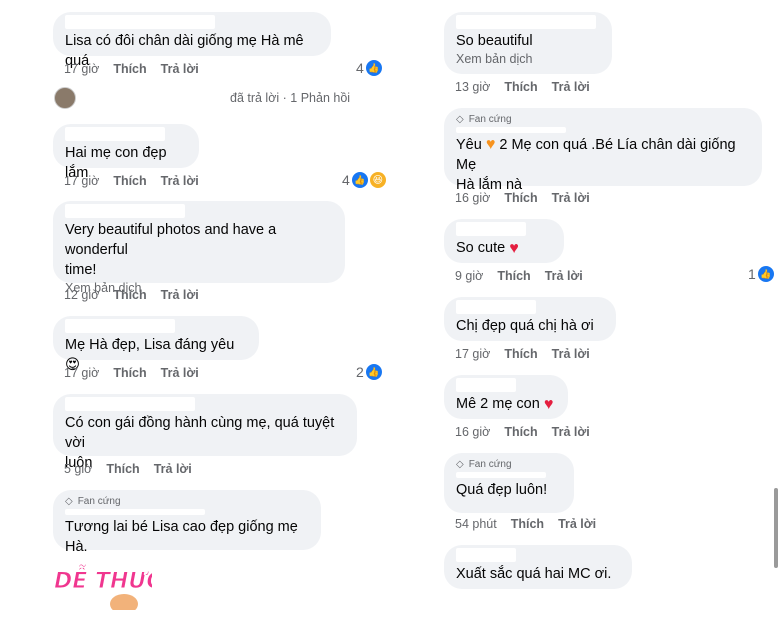 This screenshot has height=620, width=780. I want to click on comment-bubble: Mê 2 mẹ con ♥, so click(506, 397).